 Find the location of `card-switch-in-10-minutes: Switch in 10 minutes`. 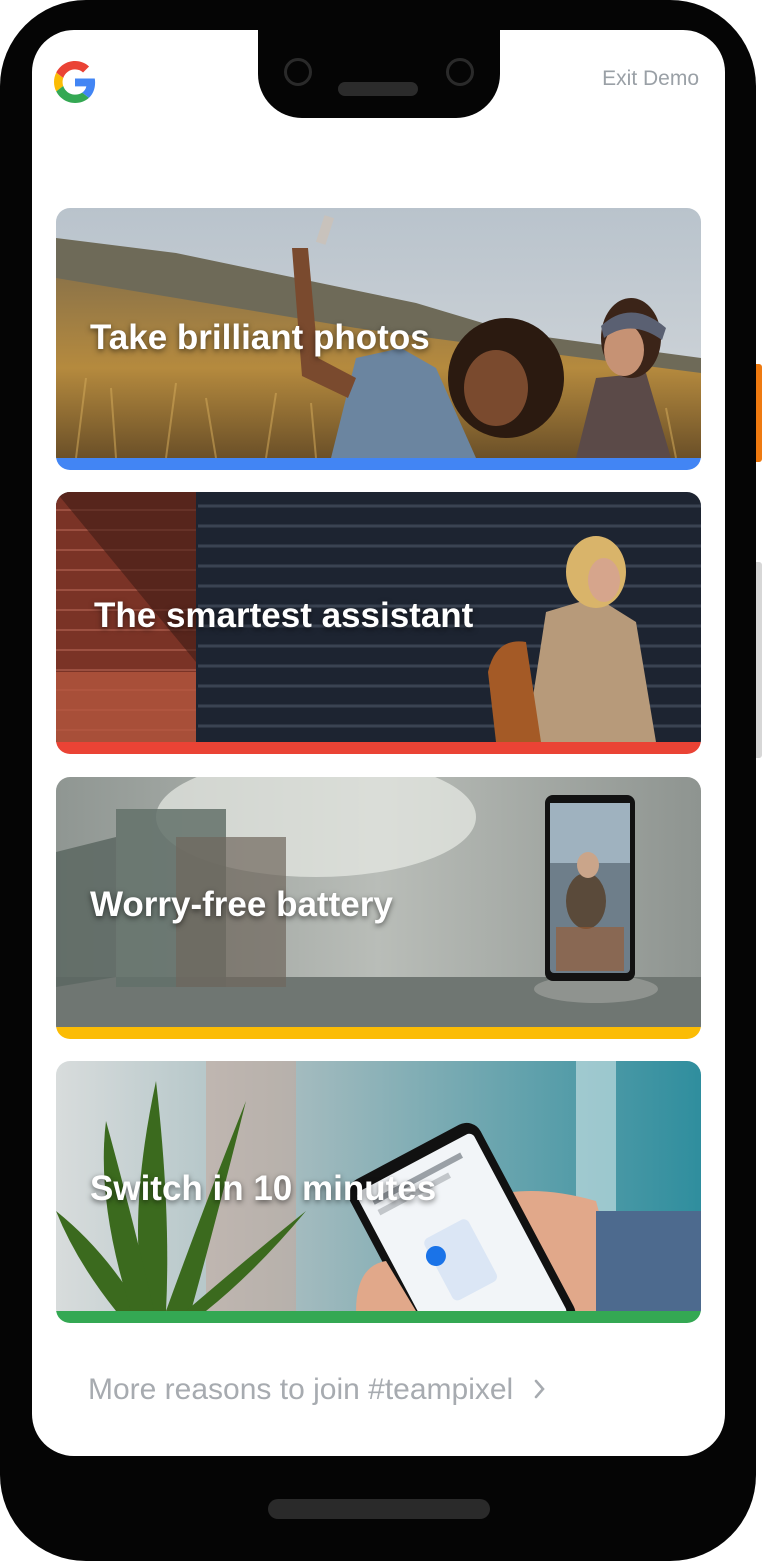

card-switch-in-10-minutes: Switch in 10 minutes is located at coordinates (378, 1192).